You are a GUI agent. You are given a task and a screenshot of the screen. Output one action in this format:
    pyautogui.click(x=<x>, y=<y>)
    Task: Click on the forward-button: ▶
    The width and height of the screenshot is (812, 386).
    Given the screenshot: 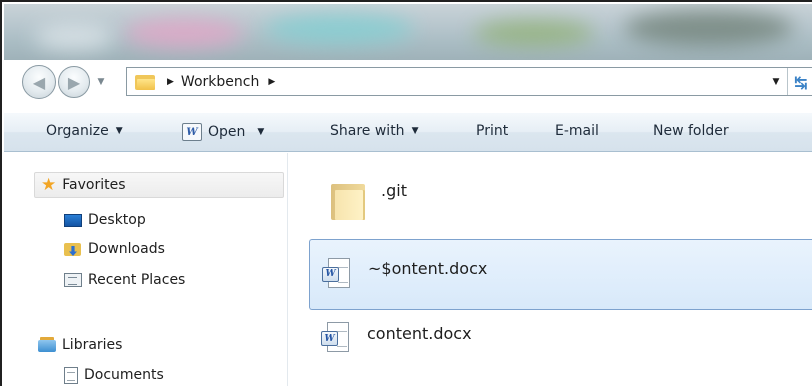 What is the action you would take?
    pyautogui.click(x=74, y=82)
    